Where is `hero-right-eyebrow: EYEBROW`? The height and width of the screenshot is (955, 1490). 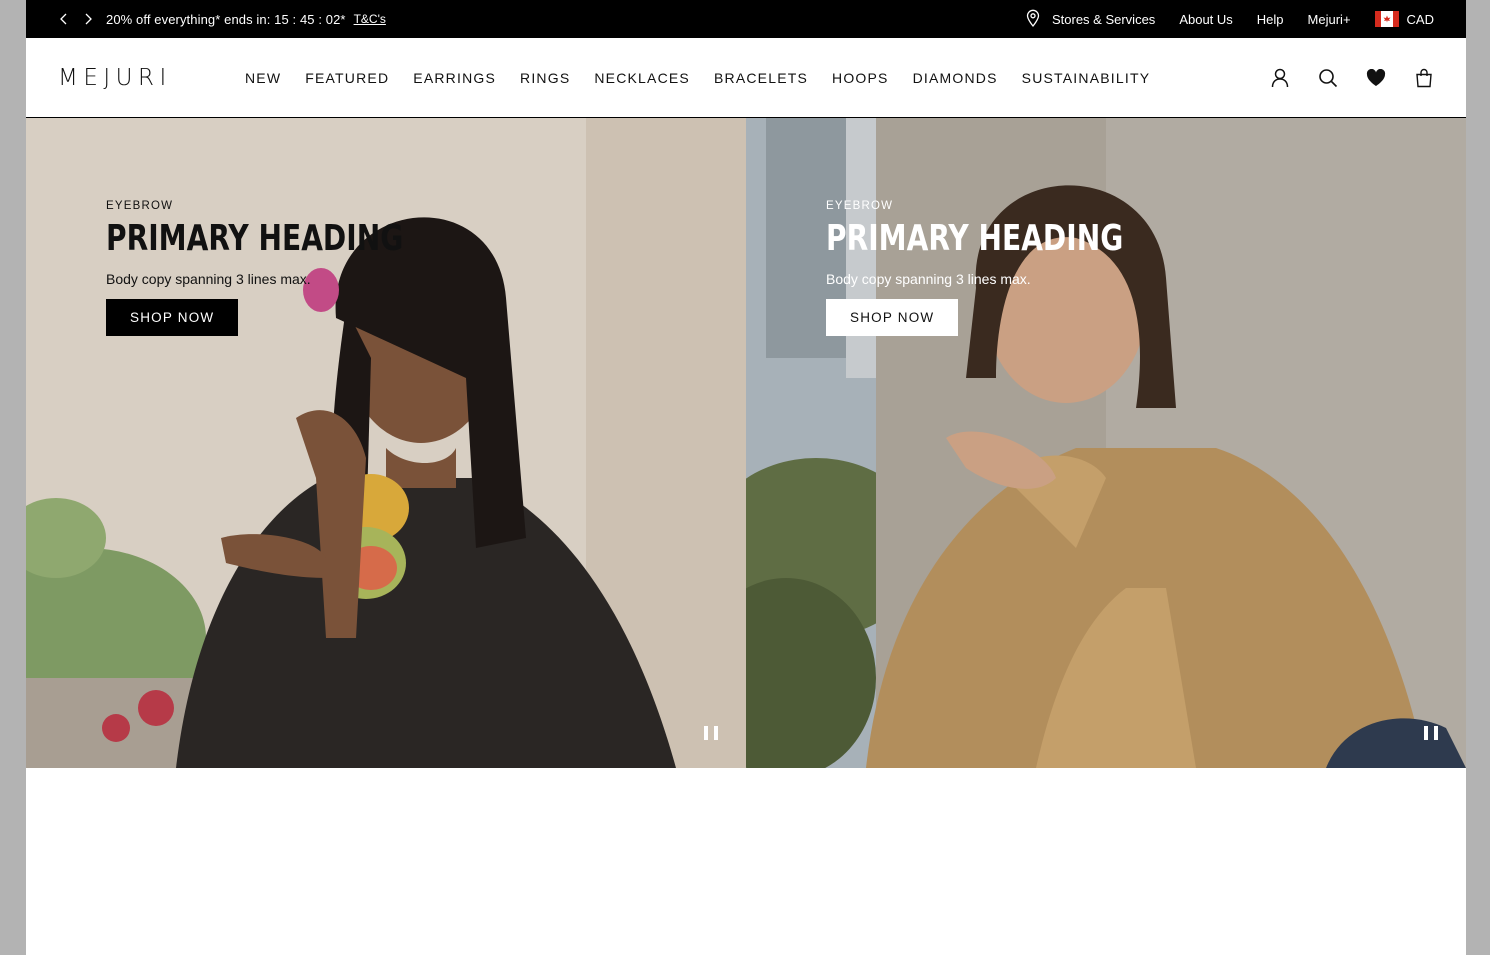 hero-right-eyebrow: EYEBROW is located at coordinates (860, 206).